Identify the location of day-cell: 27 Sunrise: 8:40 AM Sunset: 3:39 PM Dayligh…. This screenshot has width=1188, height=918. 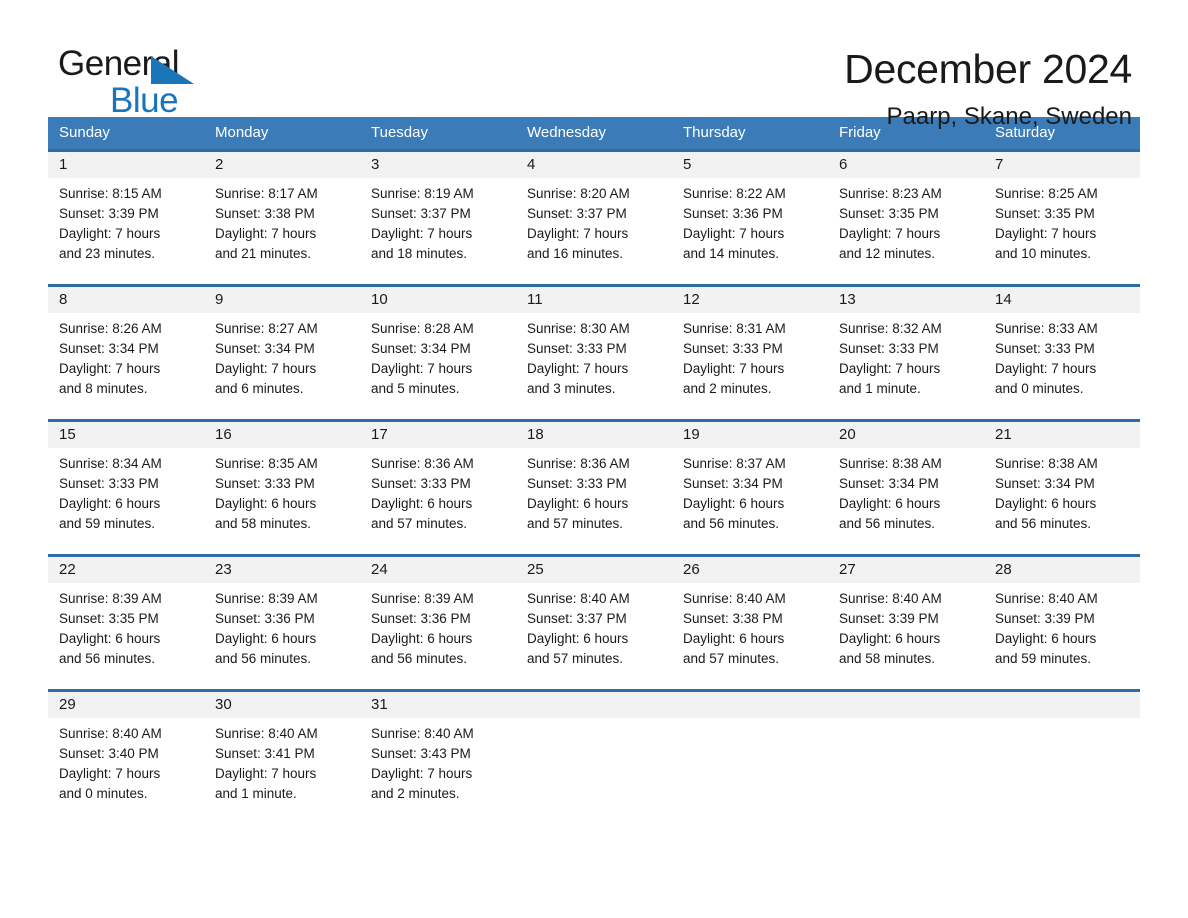
(906, 623).